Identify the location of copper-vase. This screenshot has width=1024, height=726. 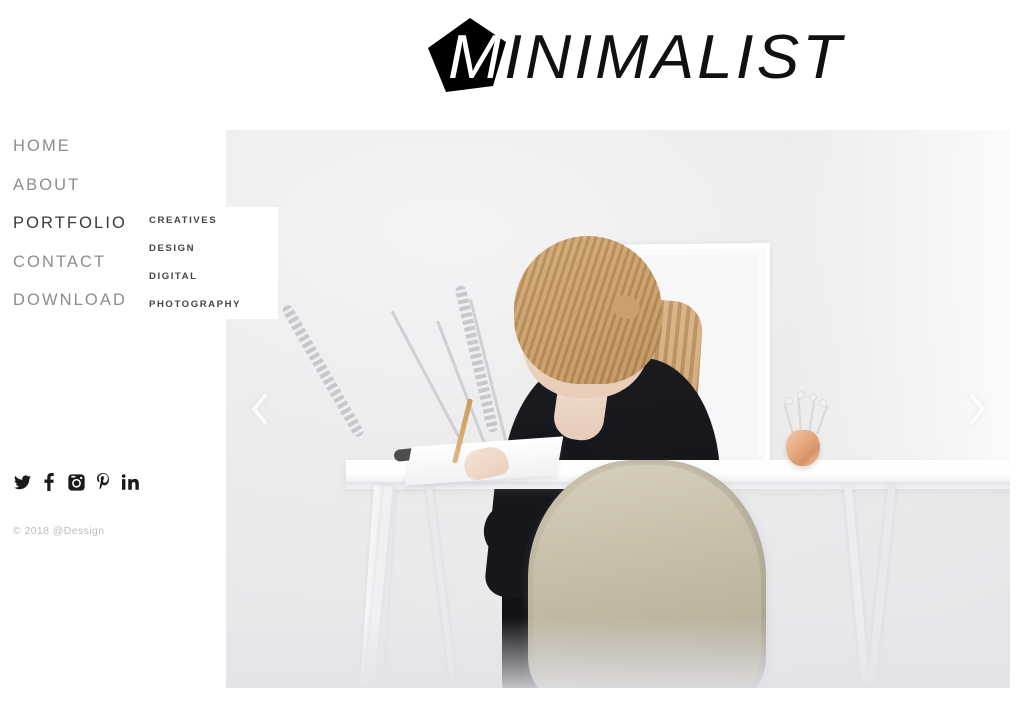
(803, 448).